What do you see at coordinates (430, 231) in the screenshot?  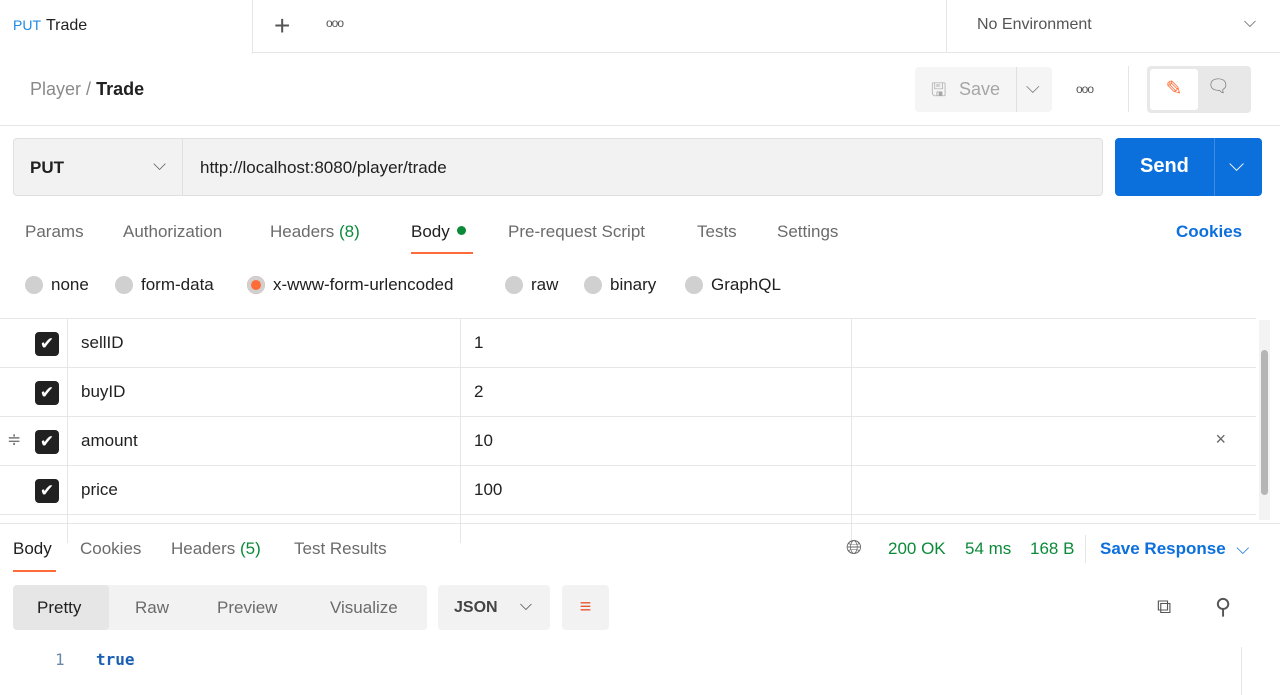 I see `tab-label: Body` at bounding box center [430, 231].